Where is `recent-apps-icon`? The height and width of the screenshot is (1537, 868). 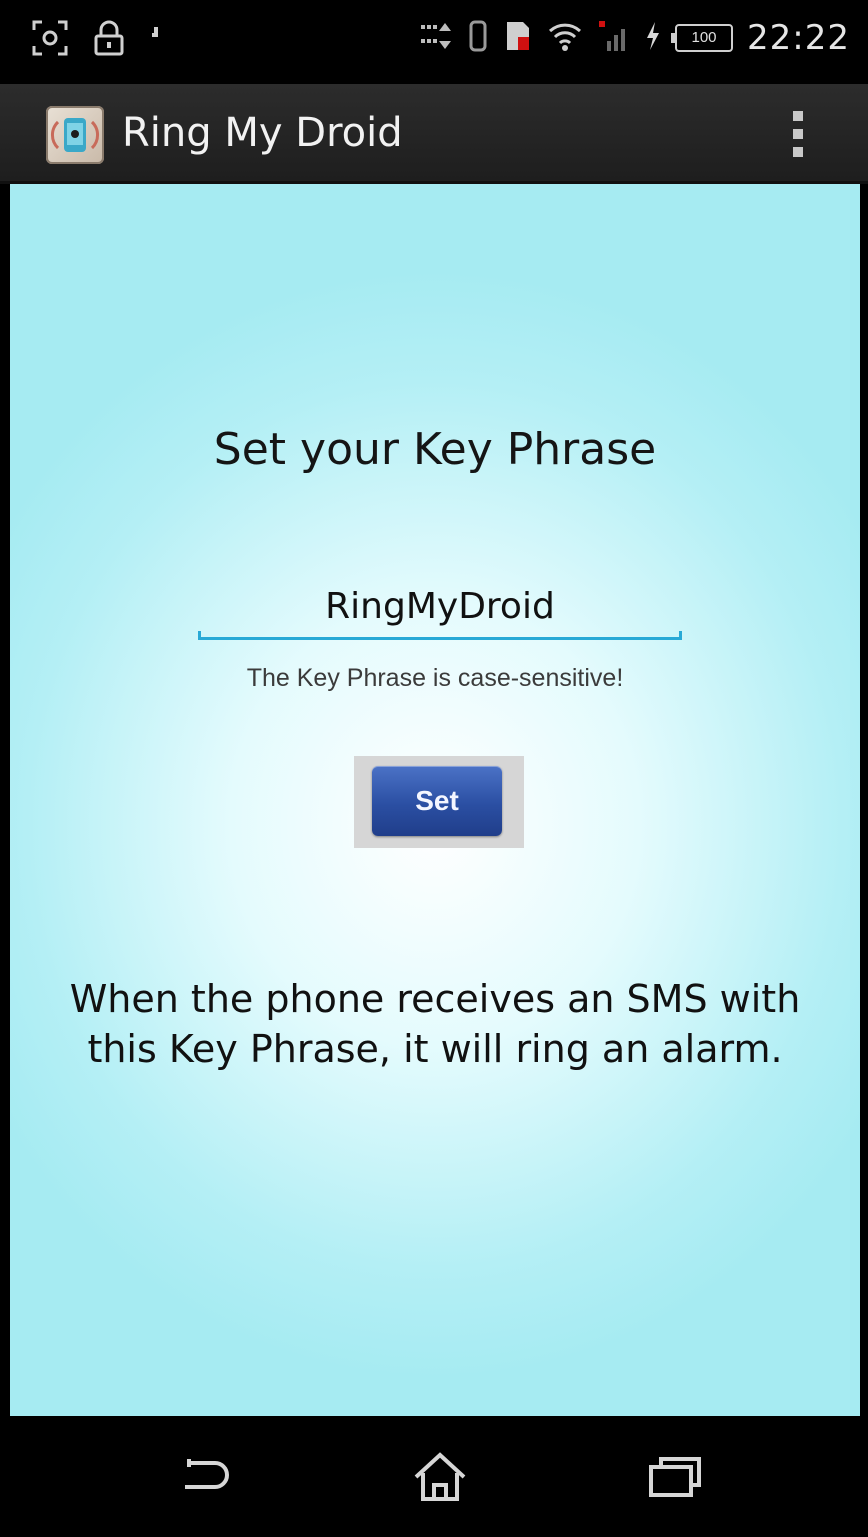 recent-apps-icon is located at coordinates (675, 1477).